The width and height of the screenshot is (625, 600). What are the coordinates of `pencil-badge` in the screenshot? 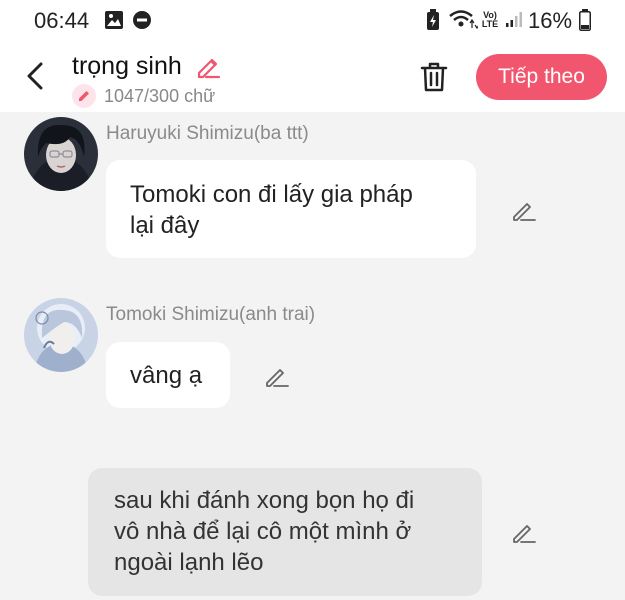 It's located at (84, 96).